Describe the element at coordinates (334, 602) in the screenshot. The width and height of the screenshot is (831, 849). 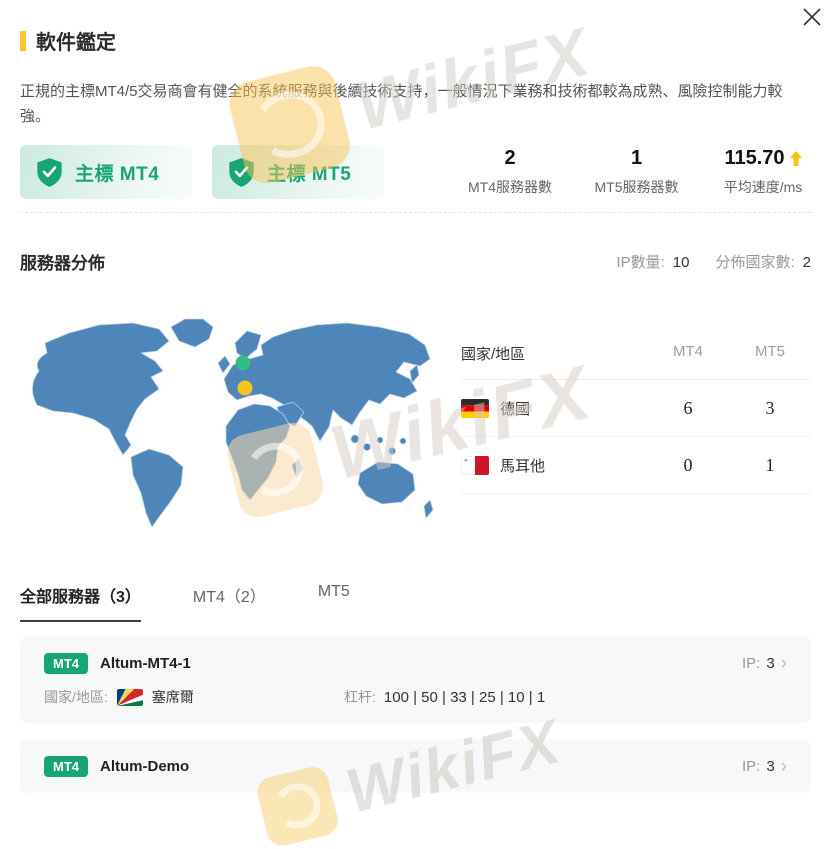
I see `tab-mt5: MT5` at that location.